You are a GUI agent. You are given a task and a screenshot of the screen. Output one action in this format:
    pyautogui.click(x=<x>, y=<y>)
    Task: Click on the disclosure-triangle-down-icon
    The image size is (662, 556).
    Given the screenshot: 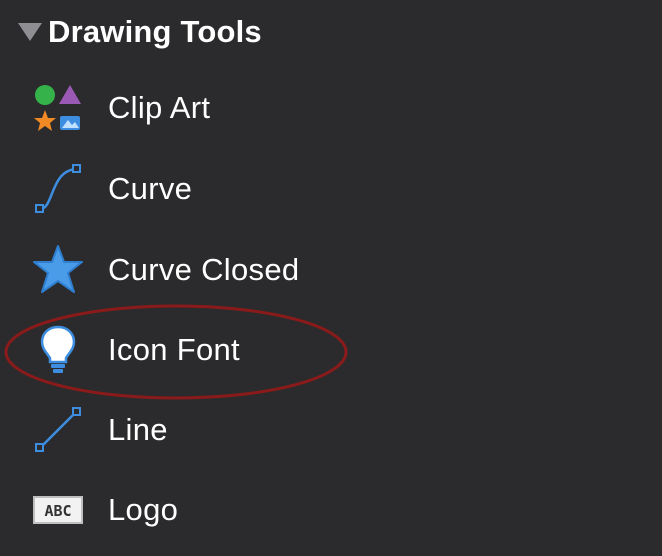 What is the action you would take?
    pyautogui.click(x=30, y=32)
    